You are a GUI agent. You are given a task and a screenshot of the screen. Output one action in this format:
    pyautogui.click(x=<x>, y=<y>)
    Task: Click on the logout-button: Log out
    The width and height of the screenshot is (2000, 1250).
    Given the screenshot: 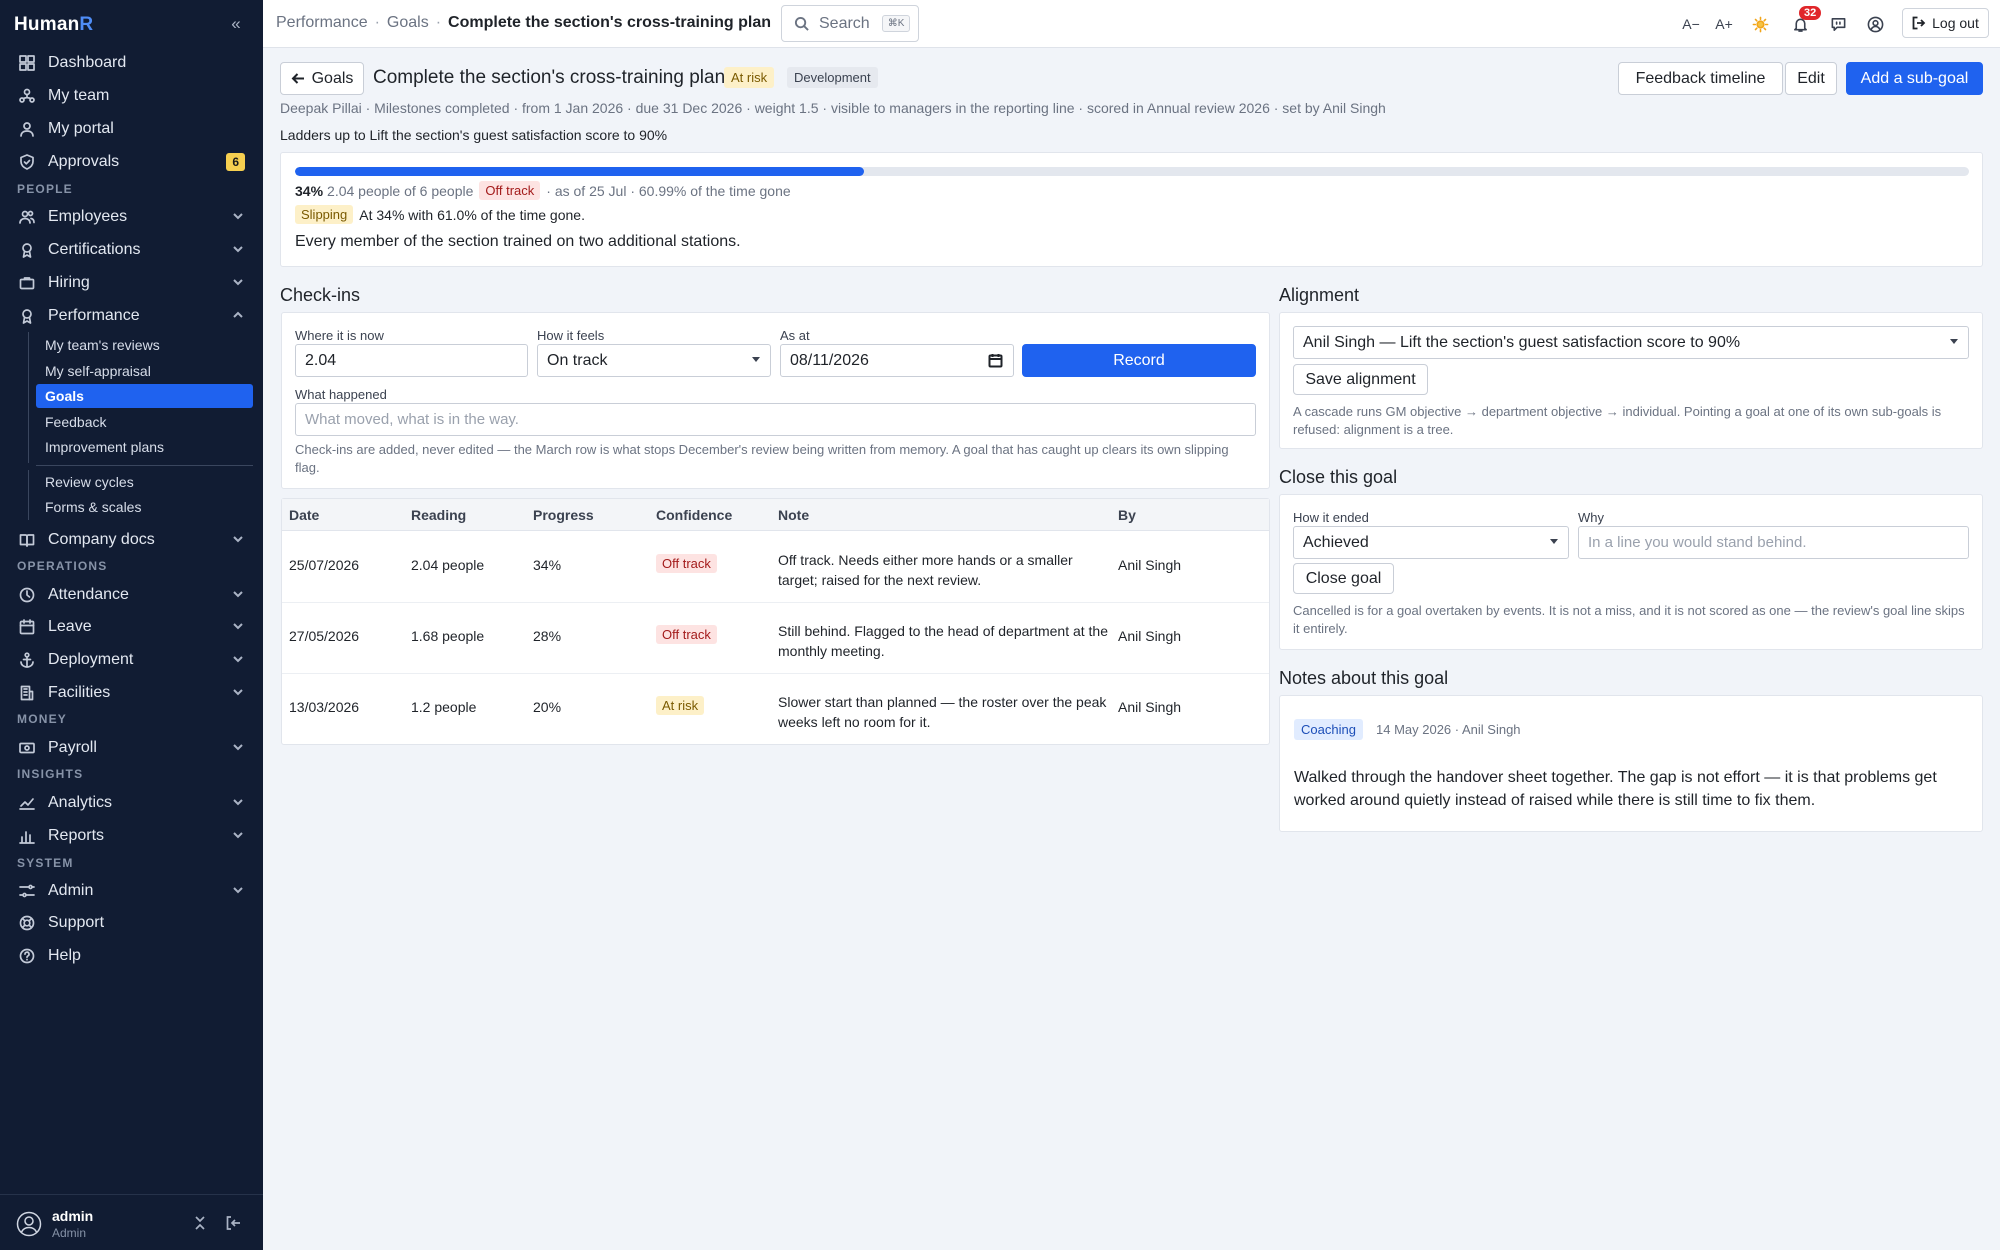 What is the action you would take?
    pyautogui.click(x=1945, y=23)
    